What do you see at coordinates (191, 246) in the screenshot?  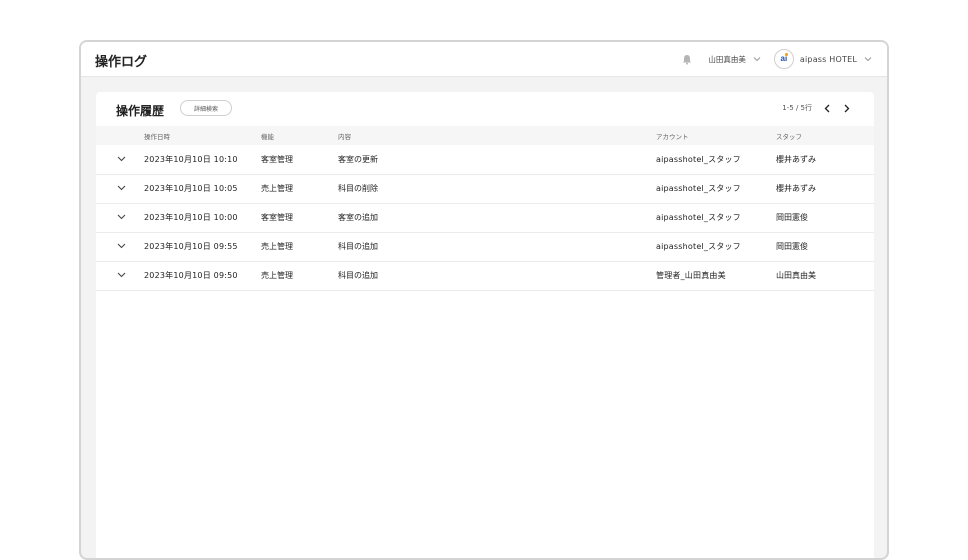 I see `cell-date: 2023年10月10日 09:55` at bounding box center [191, 246].